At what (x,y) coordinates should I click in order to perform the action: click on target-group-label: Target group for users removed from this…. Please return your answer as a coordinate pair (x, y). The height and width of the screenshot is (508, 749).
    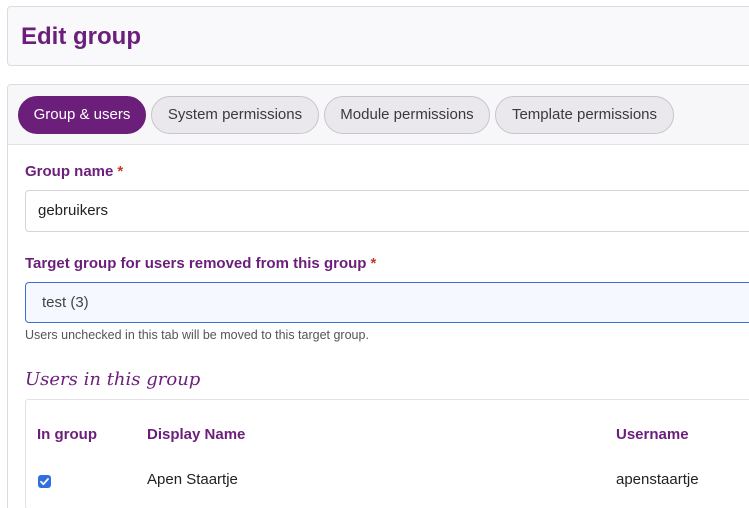
    Looking at the image, I should click on (200, 263).